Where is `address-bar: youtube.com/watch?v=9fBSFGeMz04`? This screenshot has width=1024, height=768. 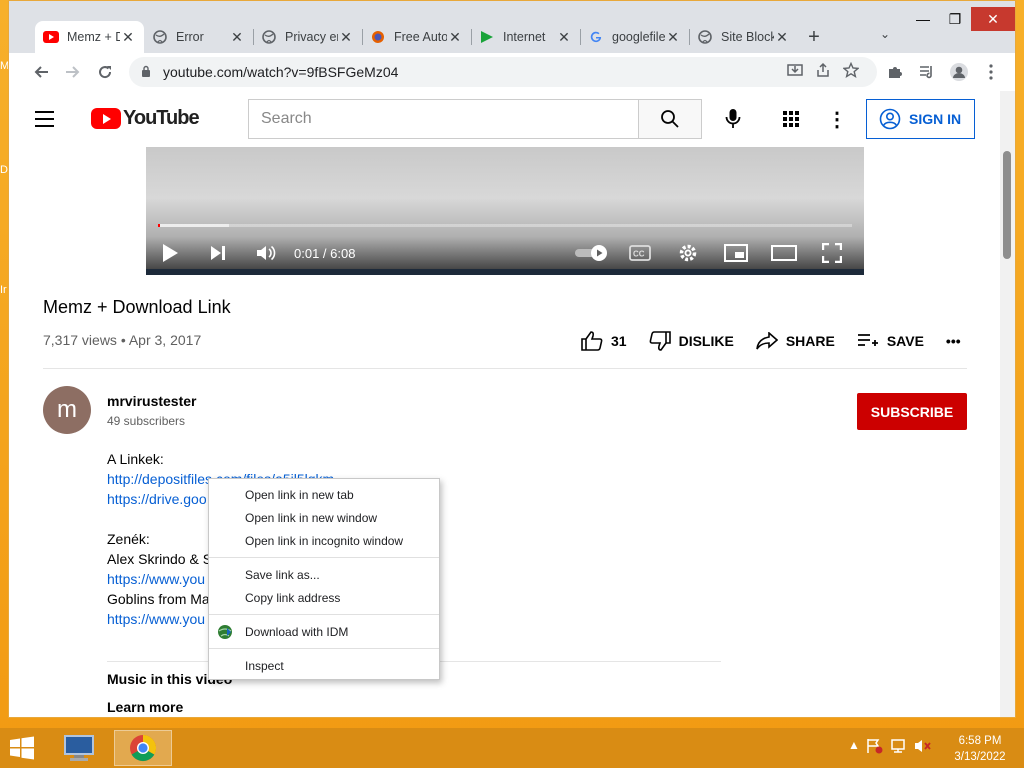 address-bar: youtube.com/watch?v=9fBSFGeMz04 is located at coordinates (503, 72).